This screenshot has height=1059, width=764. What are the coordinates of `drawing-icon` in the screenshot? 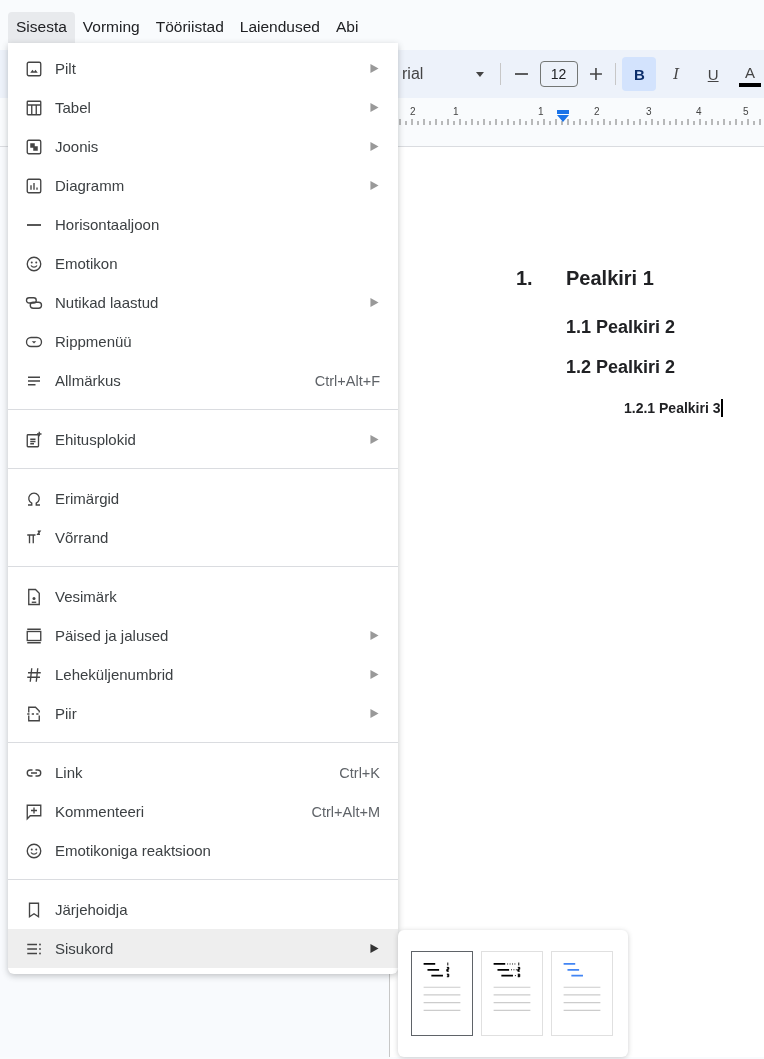 It's located at (34, 146).